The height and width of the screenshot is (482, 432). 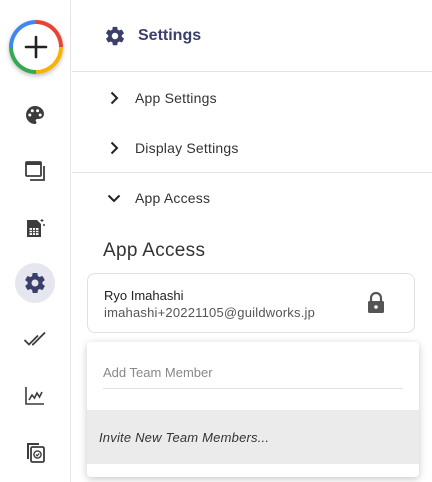 I want to click on copy-check-icon, so click(x=36, y=453).